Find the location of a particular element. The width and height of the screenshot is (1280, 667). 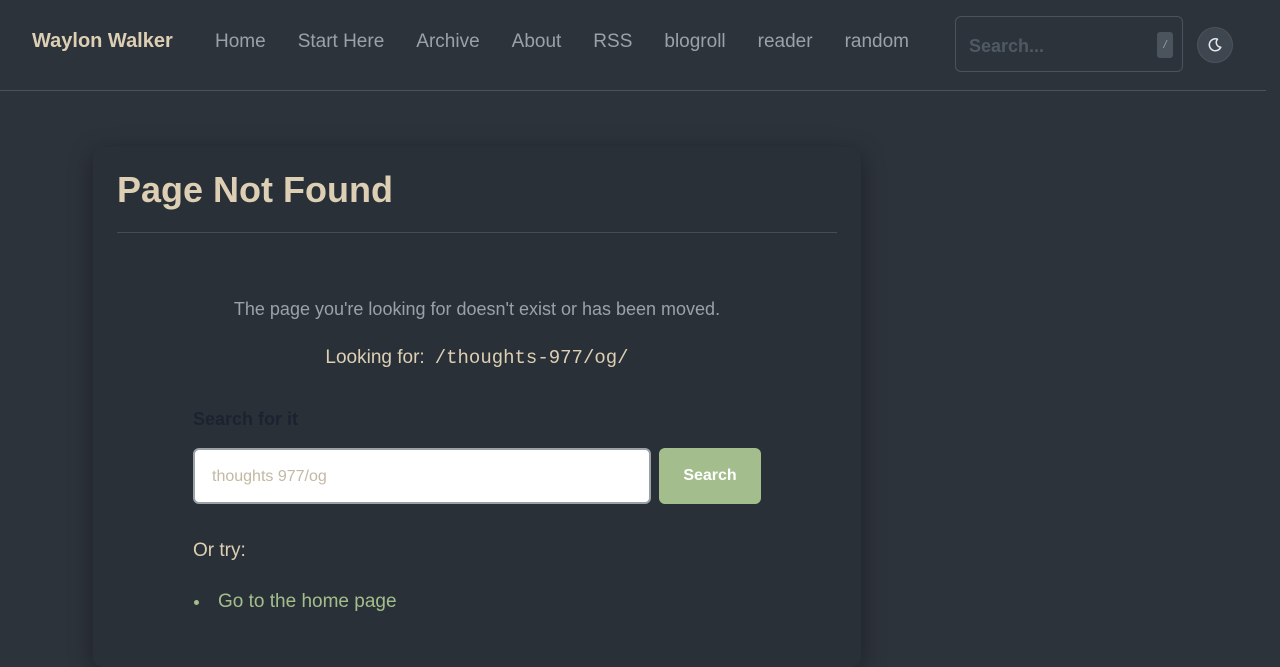

site-brand-link: Waylon Walker is located at coordinates (102, 41).